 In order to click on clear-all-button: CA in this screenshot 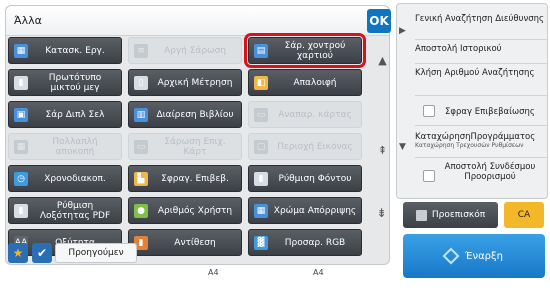, I will do `click(524, 215)`.